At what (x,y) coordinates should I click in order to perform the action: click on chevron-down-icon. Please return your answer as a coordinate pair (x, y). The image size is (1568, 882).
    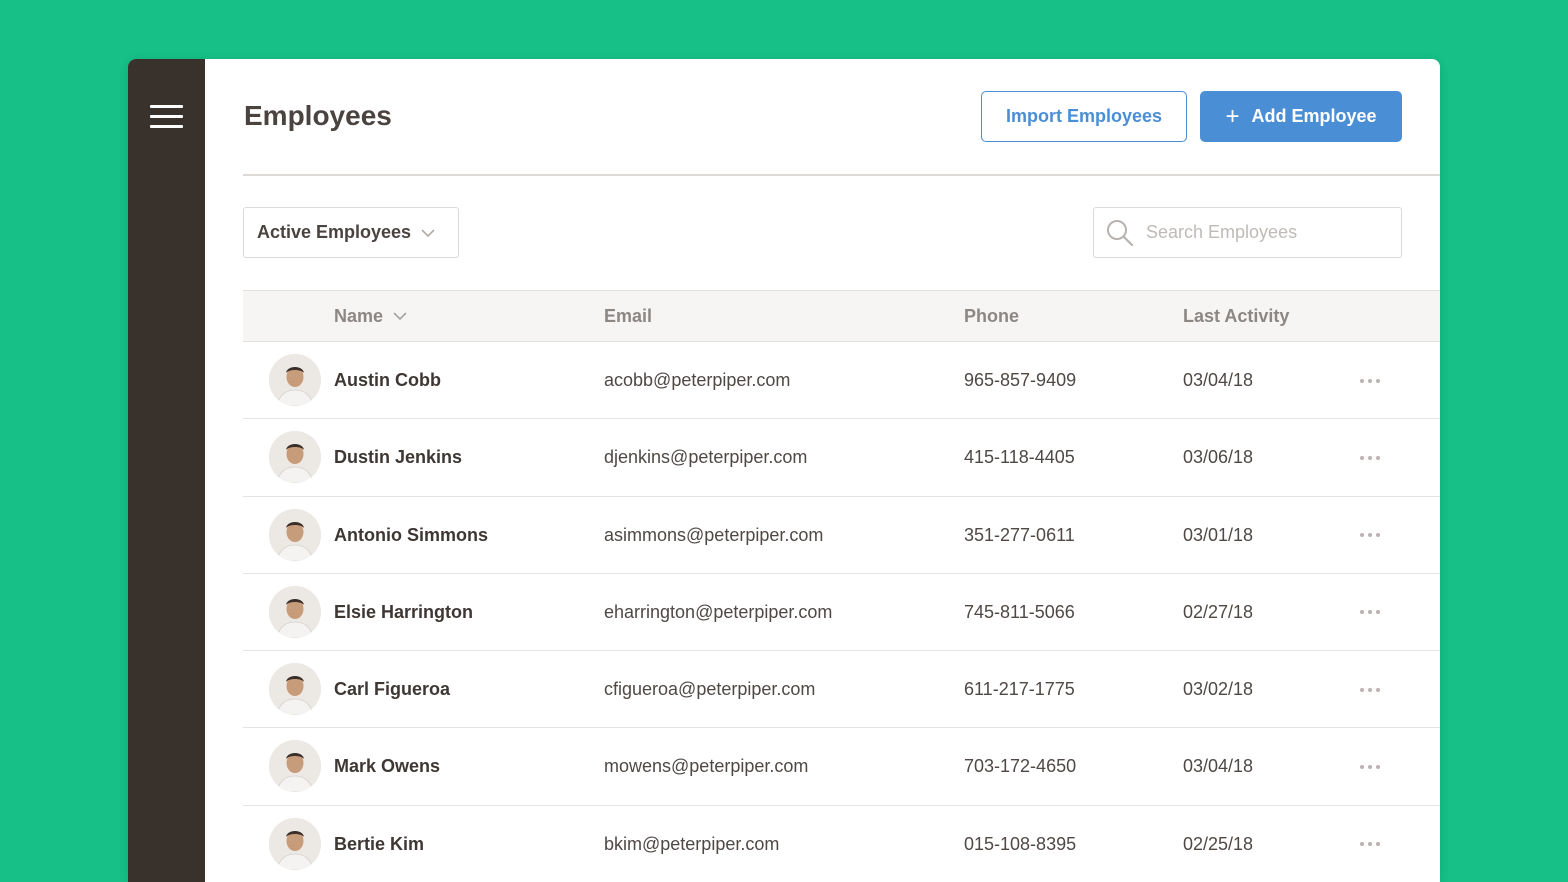
    Looking at the image, I should click on (428, 233).